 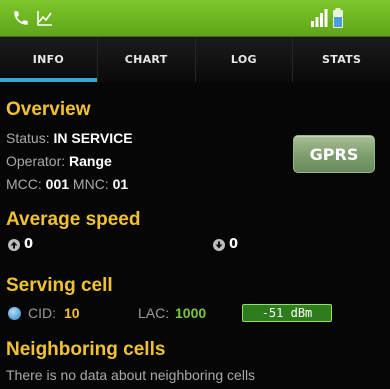 What do you see at coordinates (341, 59) in the screenshot?
I see `tab-stats: STATS` at bounding box center [341, 59].